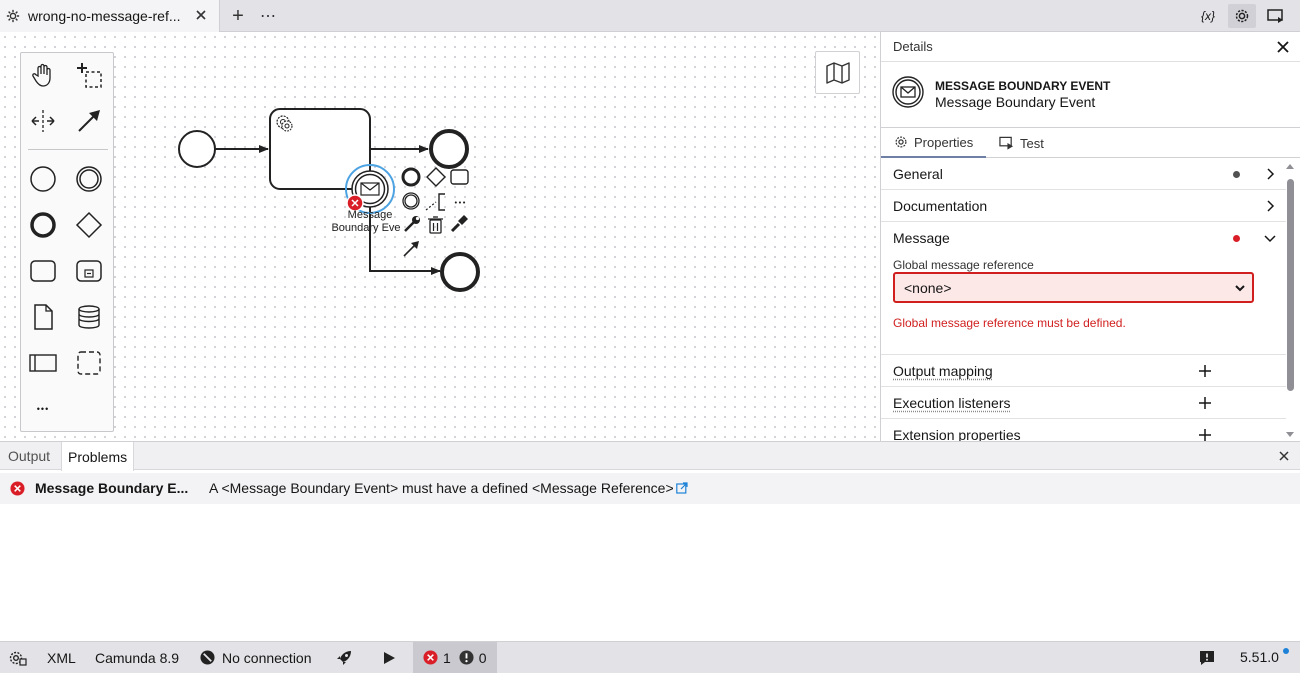 The width and height of the screenshot is (1300, 673). Describe the element at coordinates (412, 224) in the screenshot. I see `wrench-icon` at that location.